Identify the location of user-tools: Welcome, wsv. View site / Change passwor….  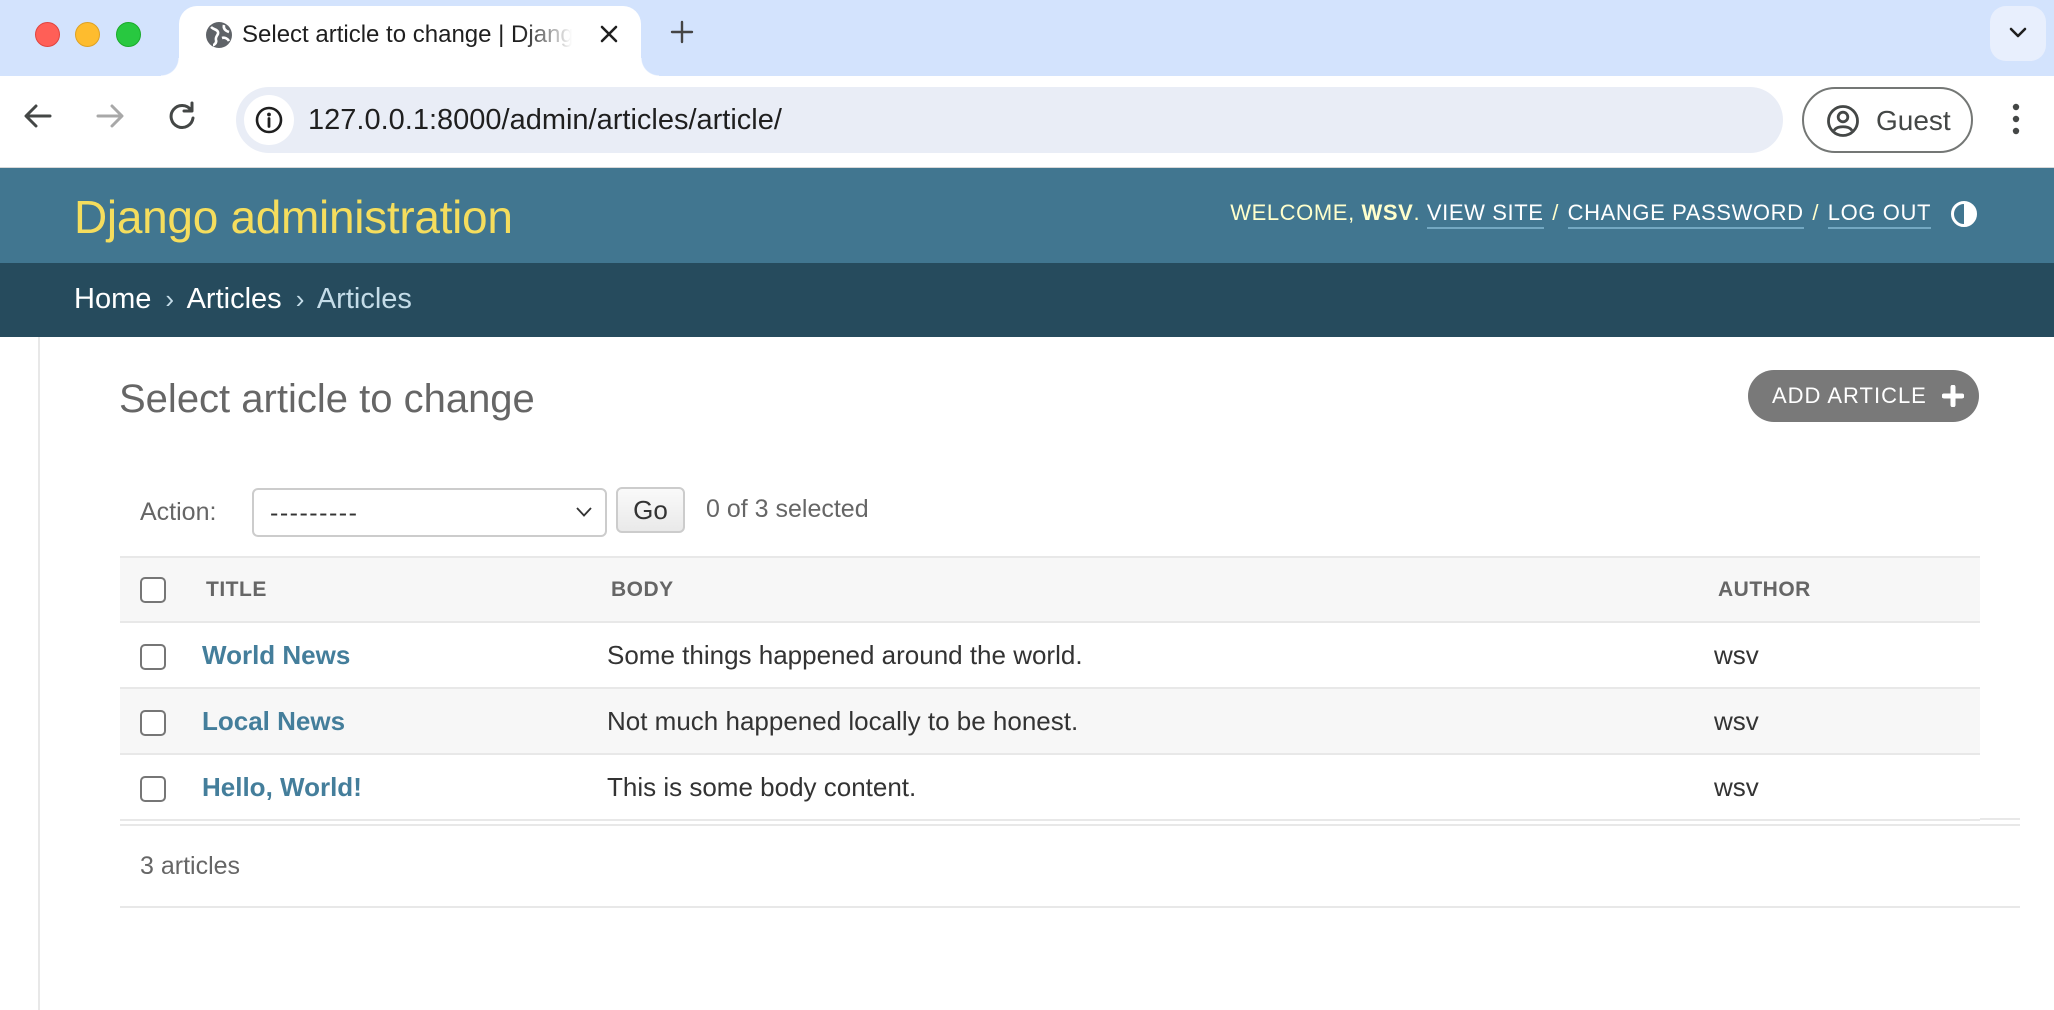
(1580, 214).